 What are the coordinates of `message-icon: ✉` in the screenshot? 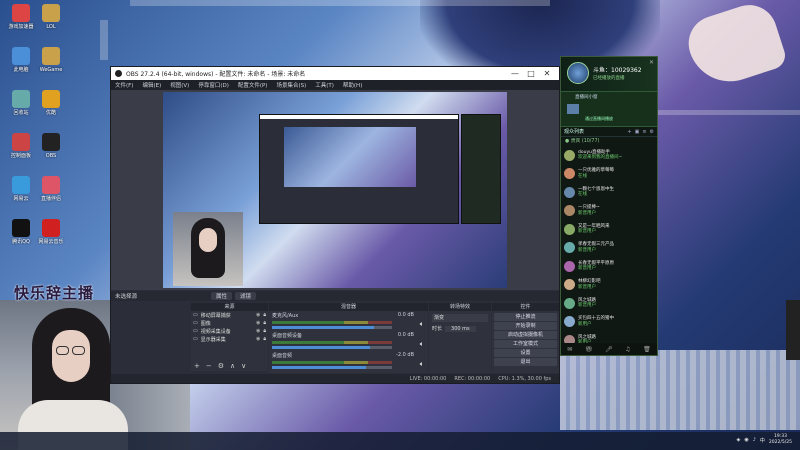 It's located at (569, 349).